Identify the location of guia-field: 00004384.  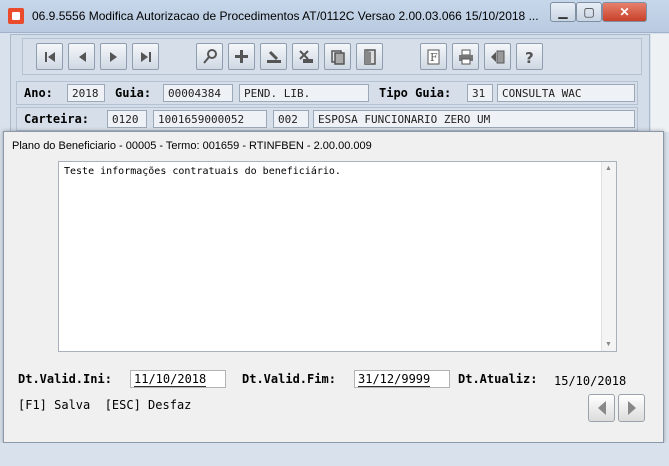
(198, 93).